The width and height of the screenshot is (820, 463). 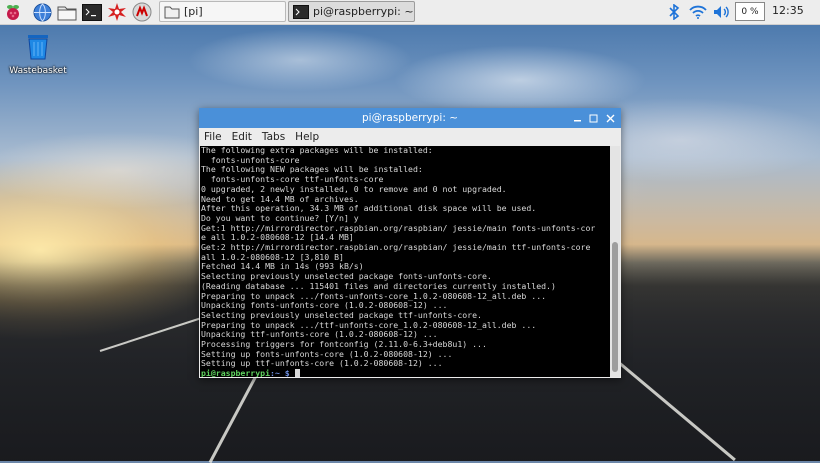 What do you see at coordinates (273, 137) in the screenshot?
I see `menu-tabs: Tabs` at bounding box center [273, 137].